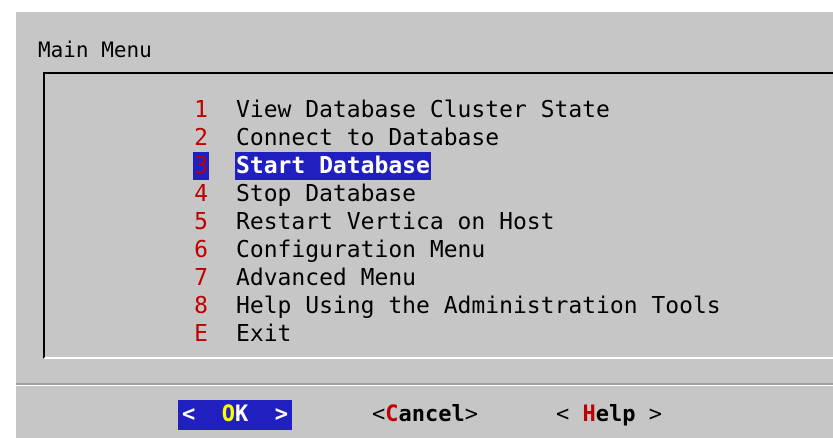 This screenshot has height=438, width=833. I want to click on menu-item-configuration-menu: 6 Configuration Menu, so click(457, 250).